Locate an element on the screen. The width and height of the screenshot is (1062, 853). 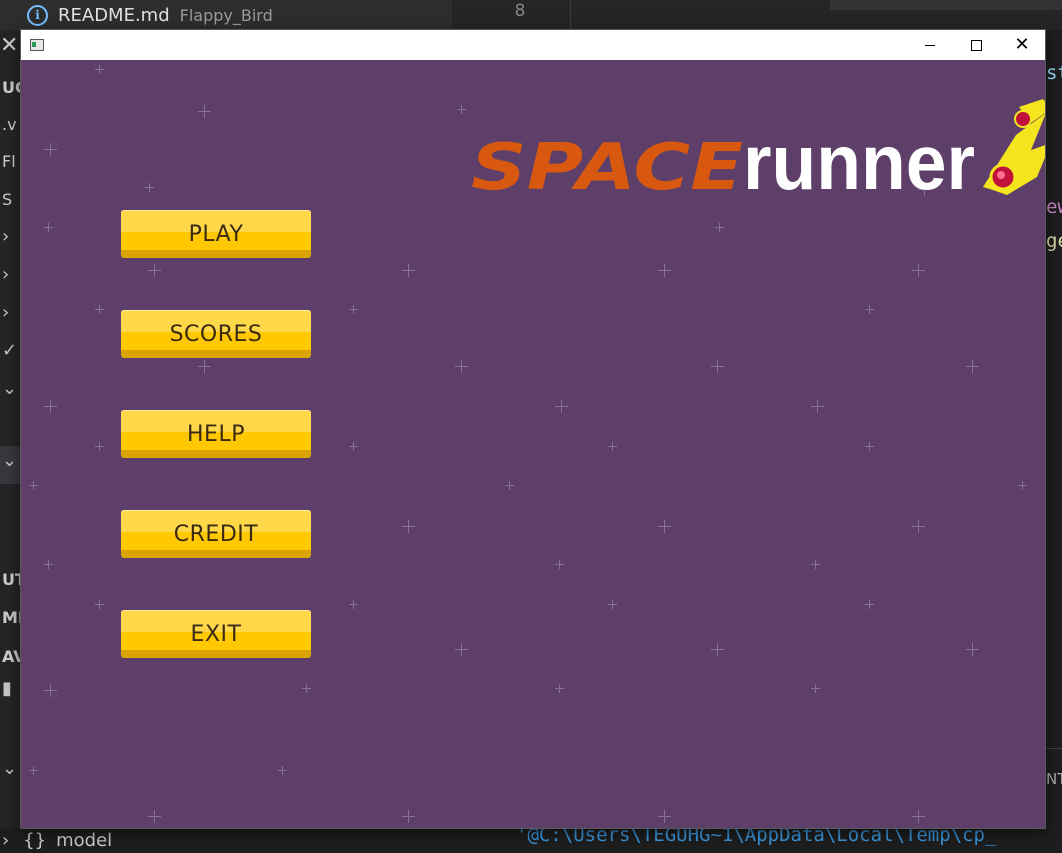
panel-edge is located at coordinates (946, 5).